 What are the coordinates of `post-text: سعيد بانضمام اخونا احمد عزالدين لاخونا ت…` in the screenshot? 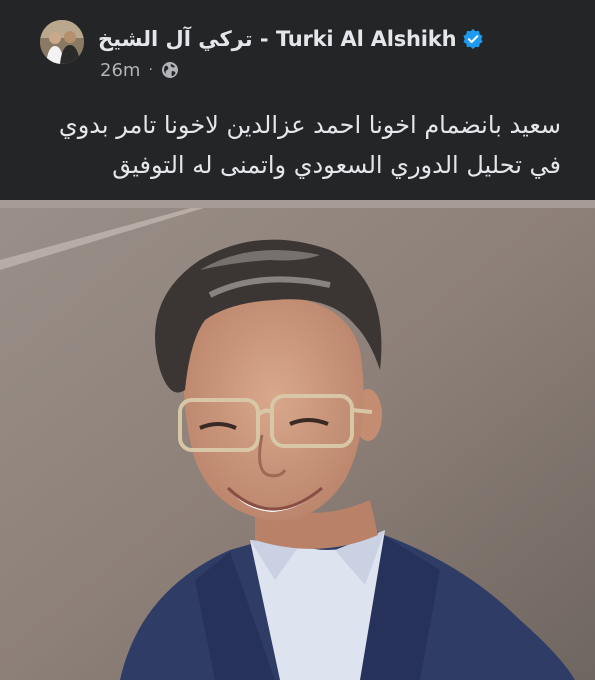 It's located at (296, 145).